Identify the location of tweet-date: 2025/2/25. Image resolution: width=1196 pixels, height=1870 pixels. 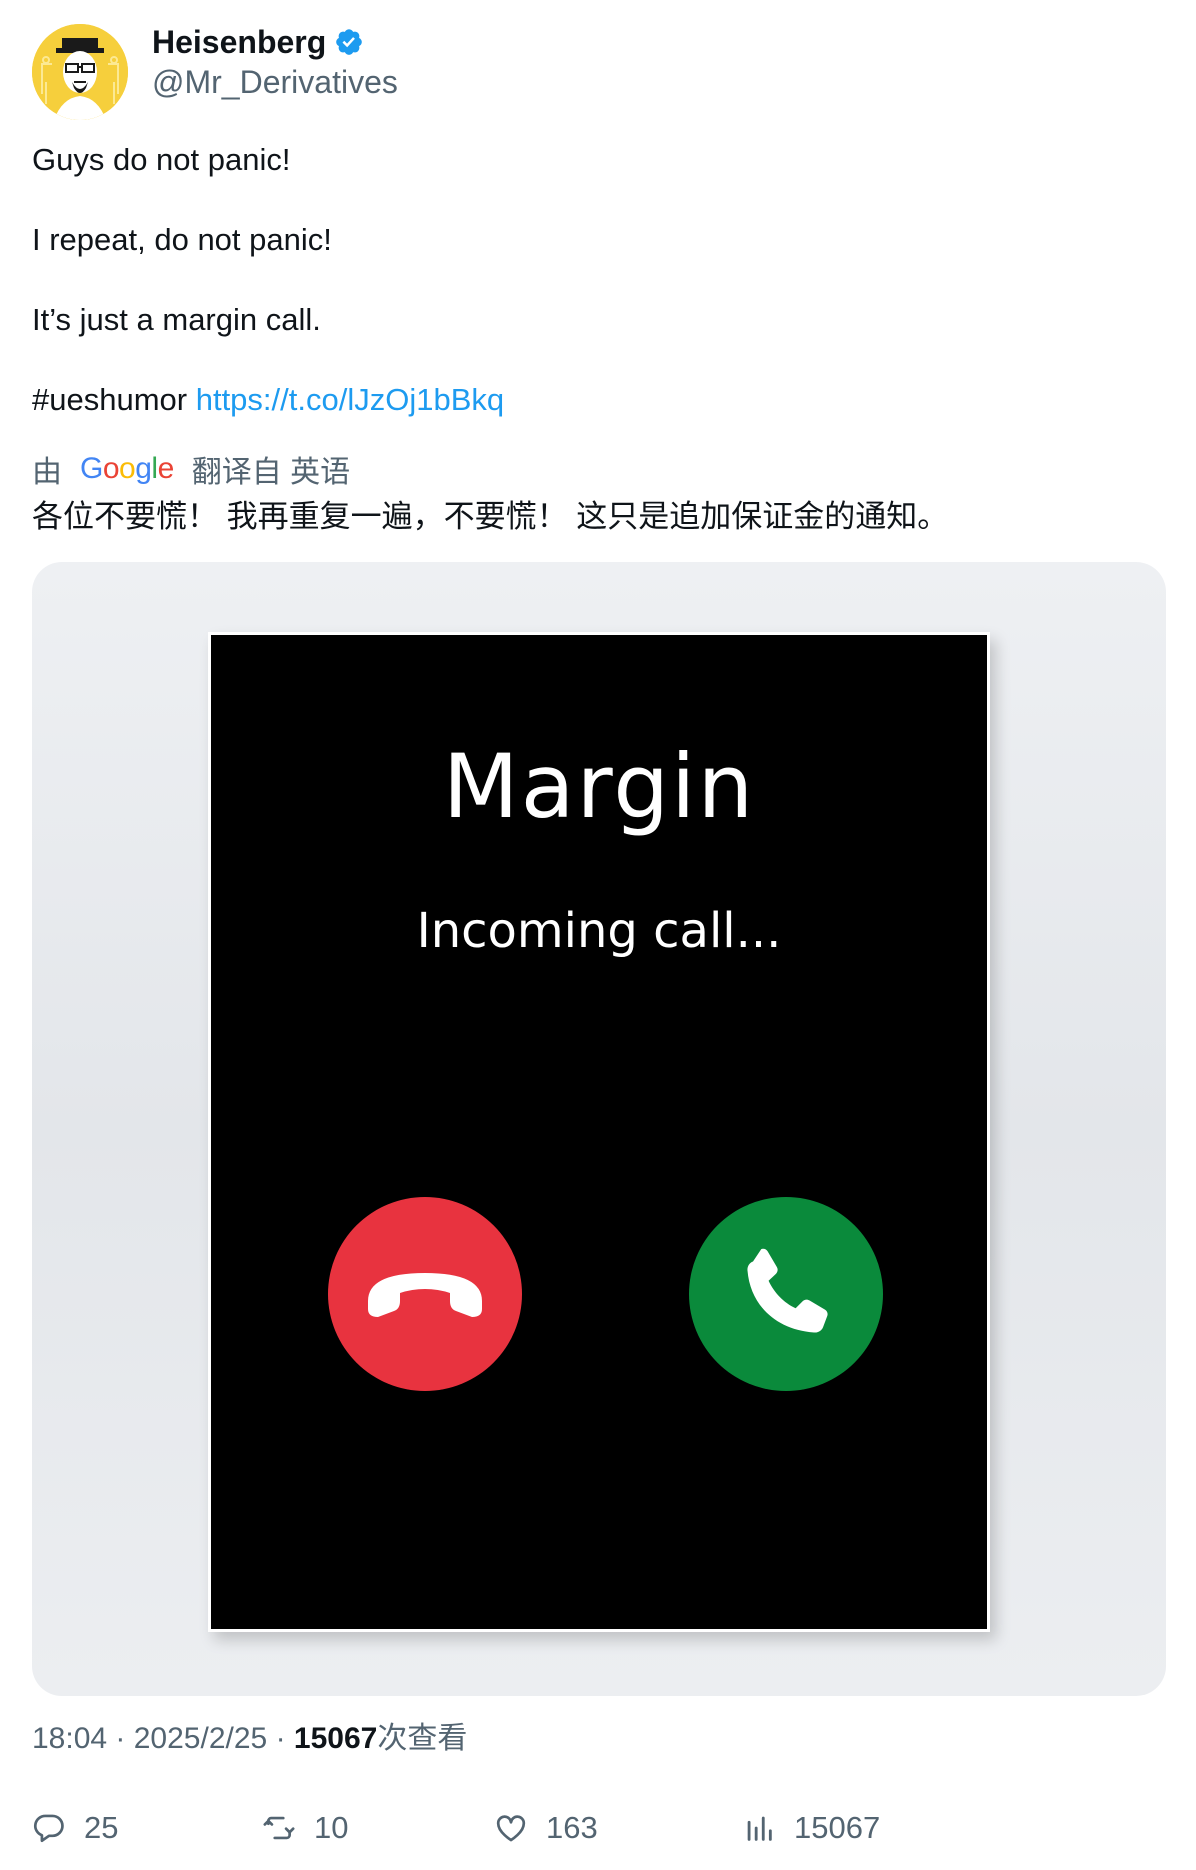
(200, 1738).